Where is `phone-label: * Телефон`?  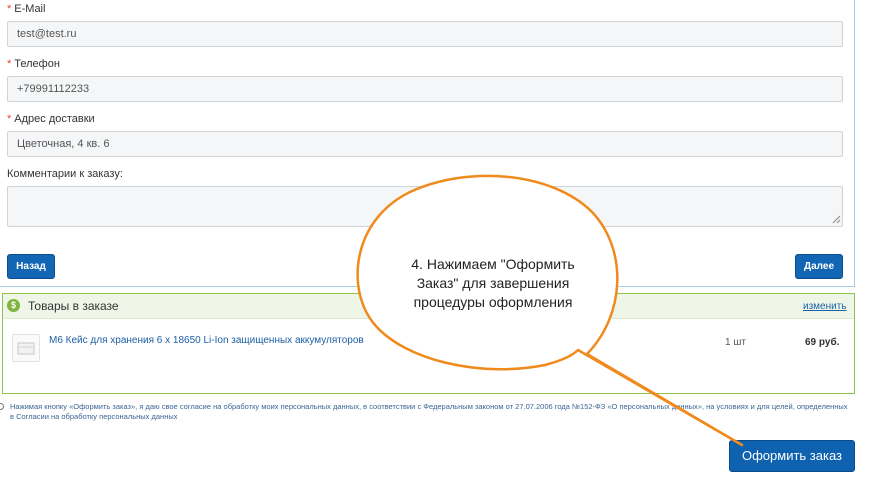 phone-label: * Телефон is located at coordinates (33, 64).